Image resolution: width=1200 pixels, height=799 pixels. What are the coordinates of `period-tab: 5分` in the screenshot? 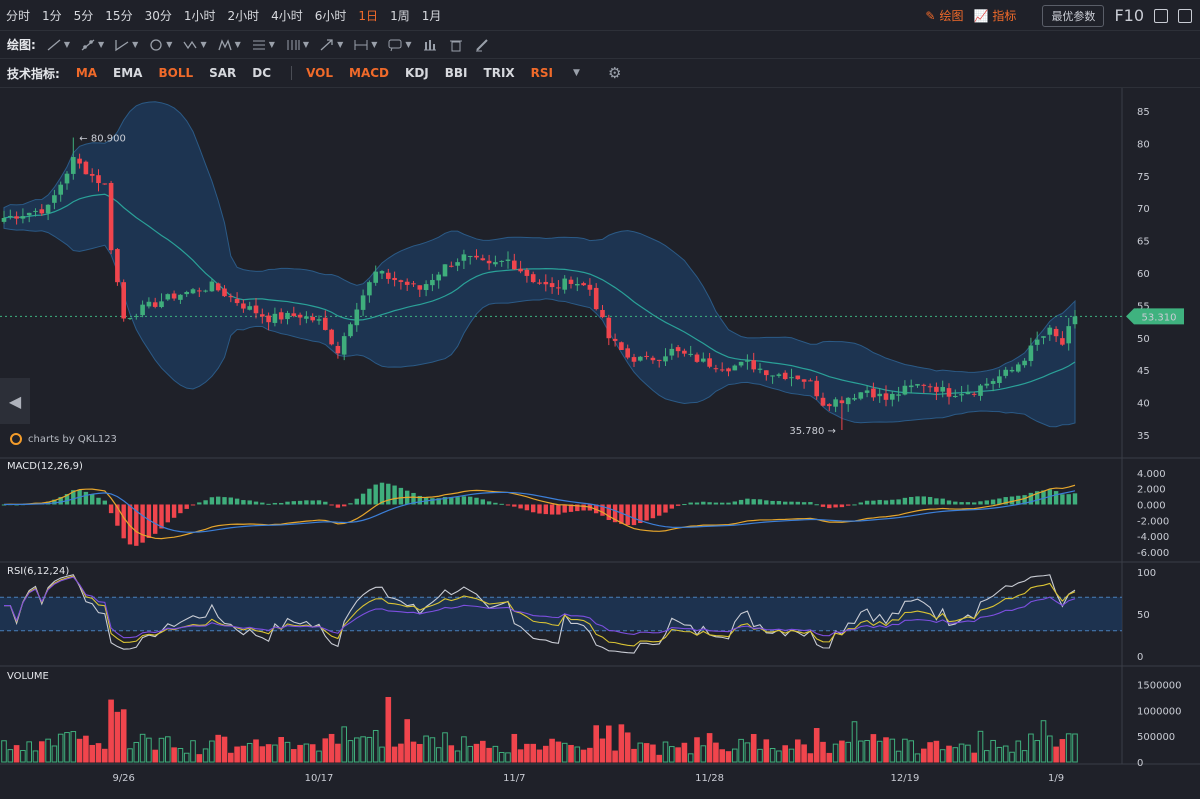 It's located at (84, 15).